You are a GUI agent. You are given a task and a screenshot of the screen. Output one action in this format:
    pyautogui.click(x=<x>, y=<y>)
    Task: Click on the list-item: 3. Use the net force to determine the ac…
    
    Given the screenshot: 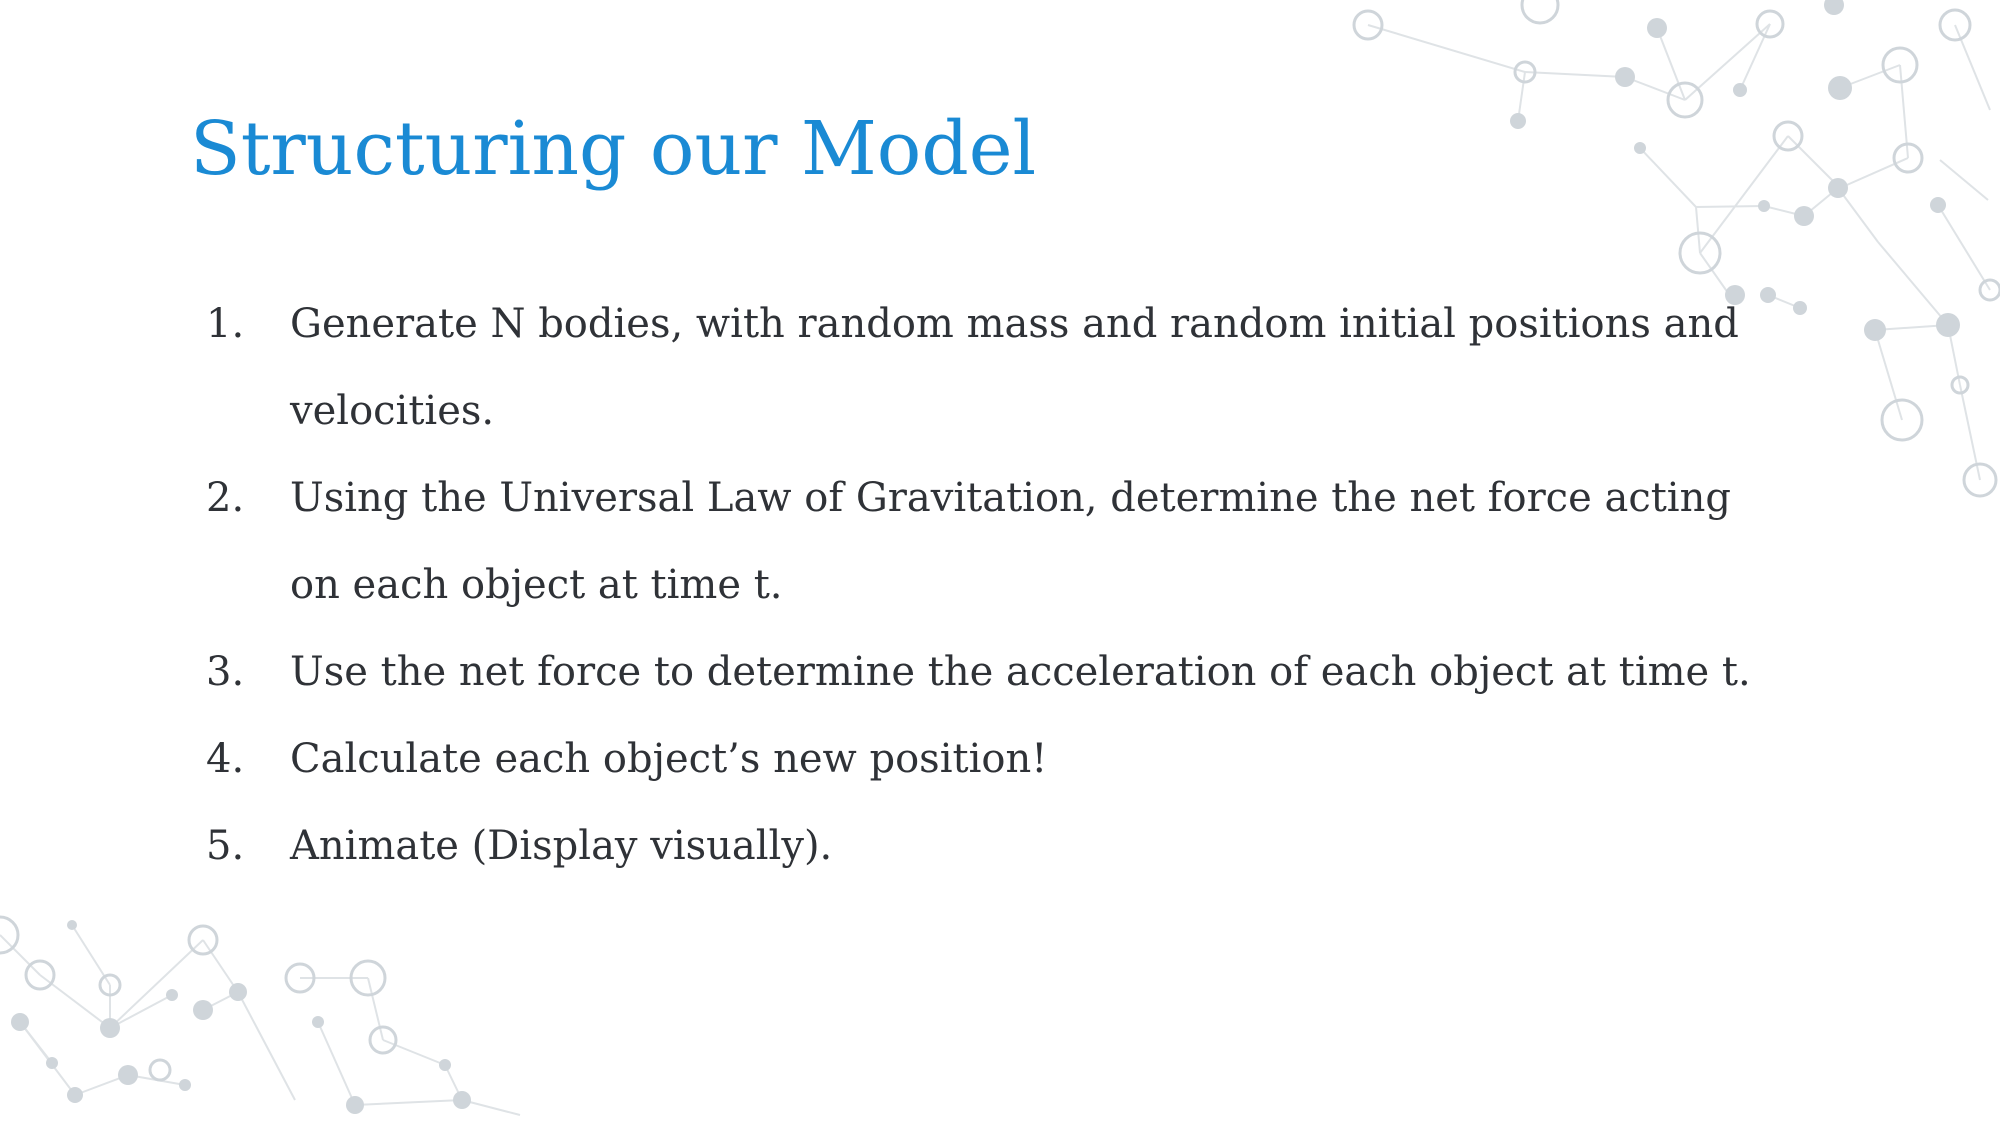 What is the action you would take?
    pyautogui.click(x=990, y=672)
    